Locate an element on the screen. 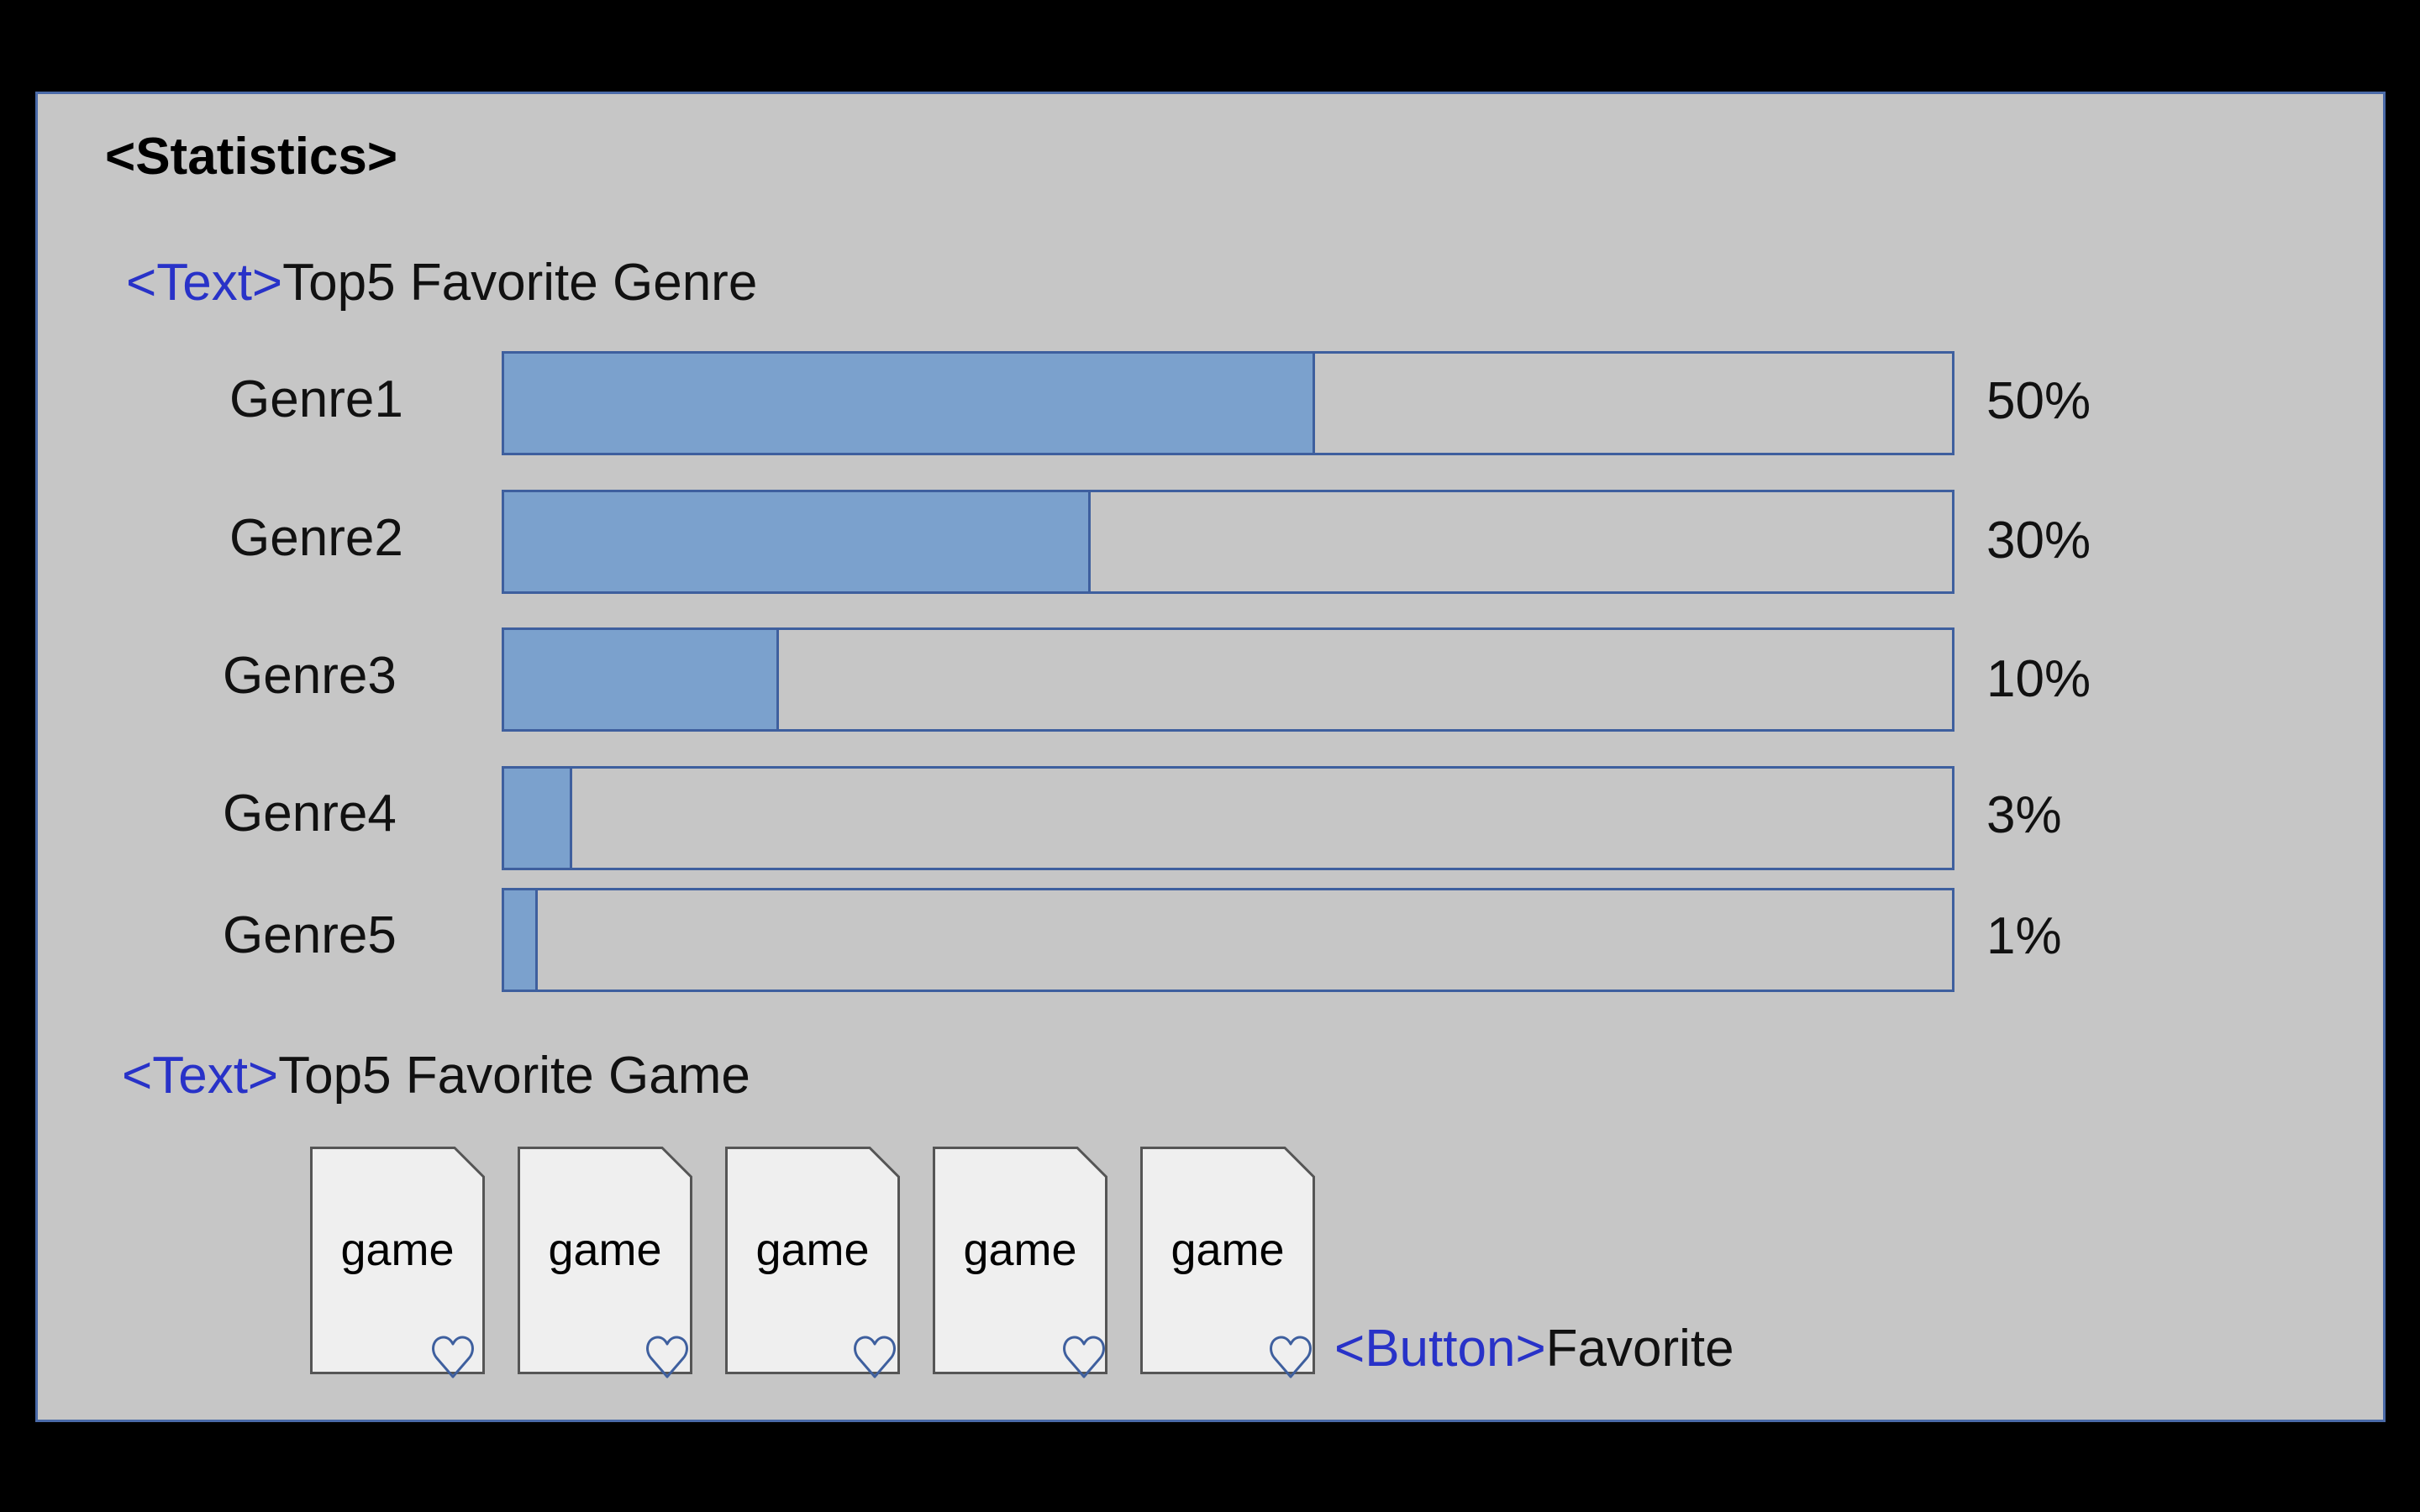 The image size is (2420, 1512). button-tag: <Button> is located at coordinates (1440, 1349).